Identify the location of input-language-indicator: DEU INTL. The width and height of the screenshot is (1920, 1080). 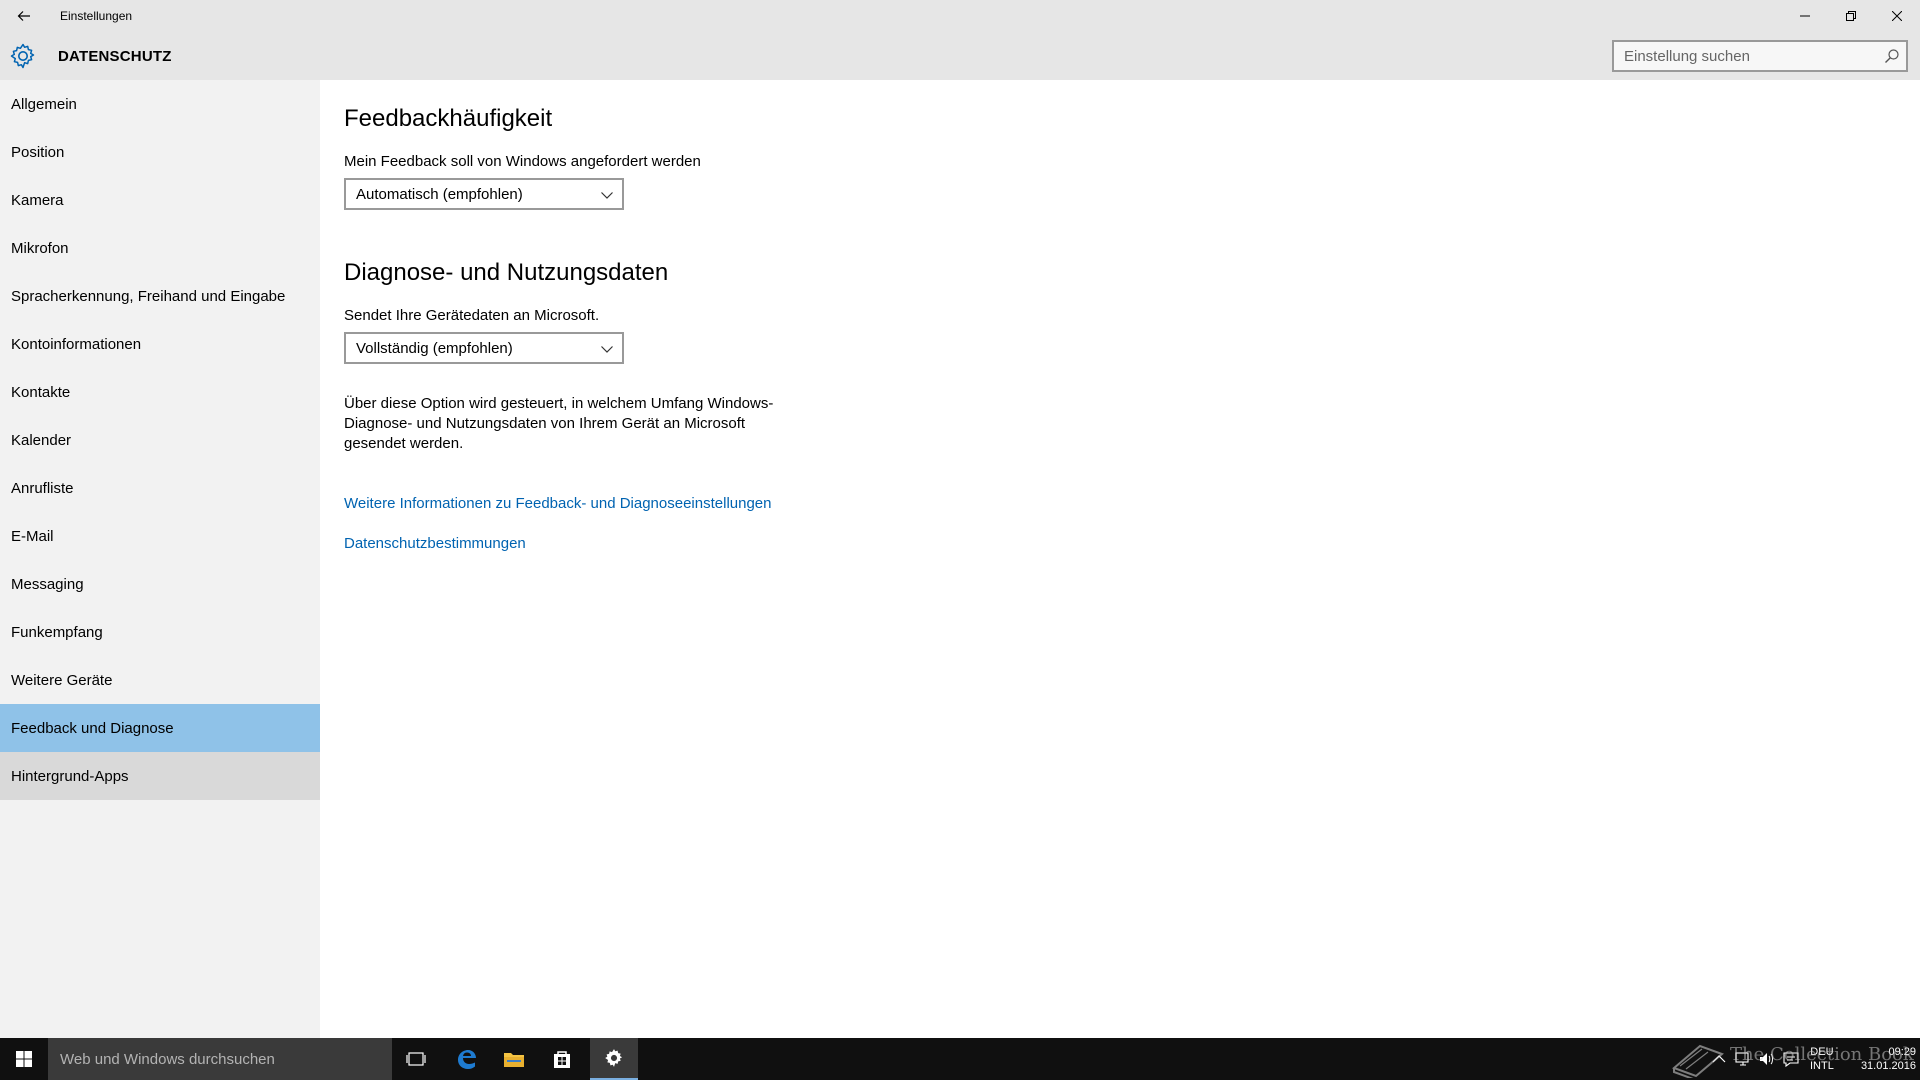
(1822, 1059).